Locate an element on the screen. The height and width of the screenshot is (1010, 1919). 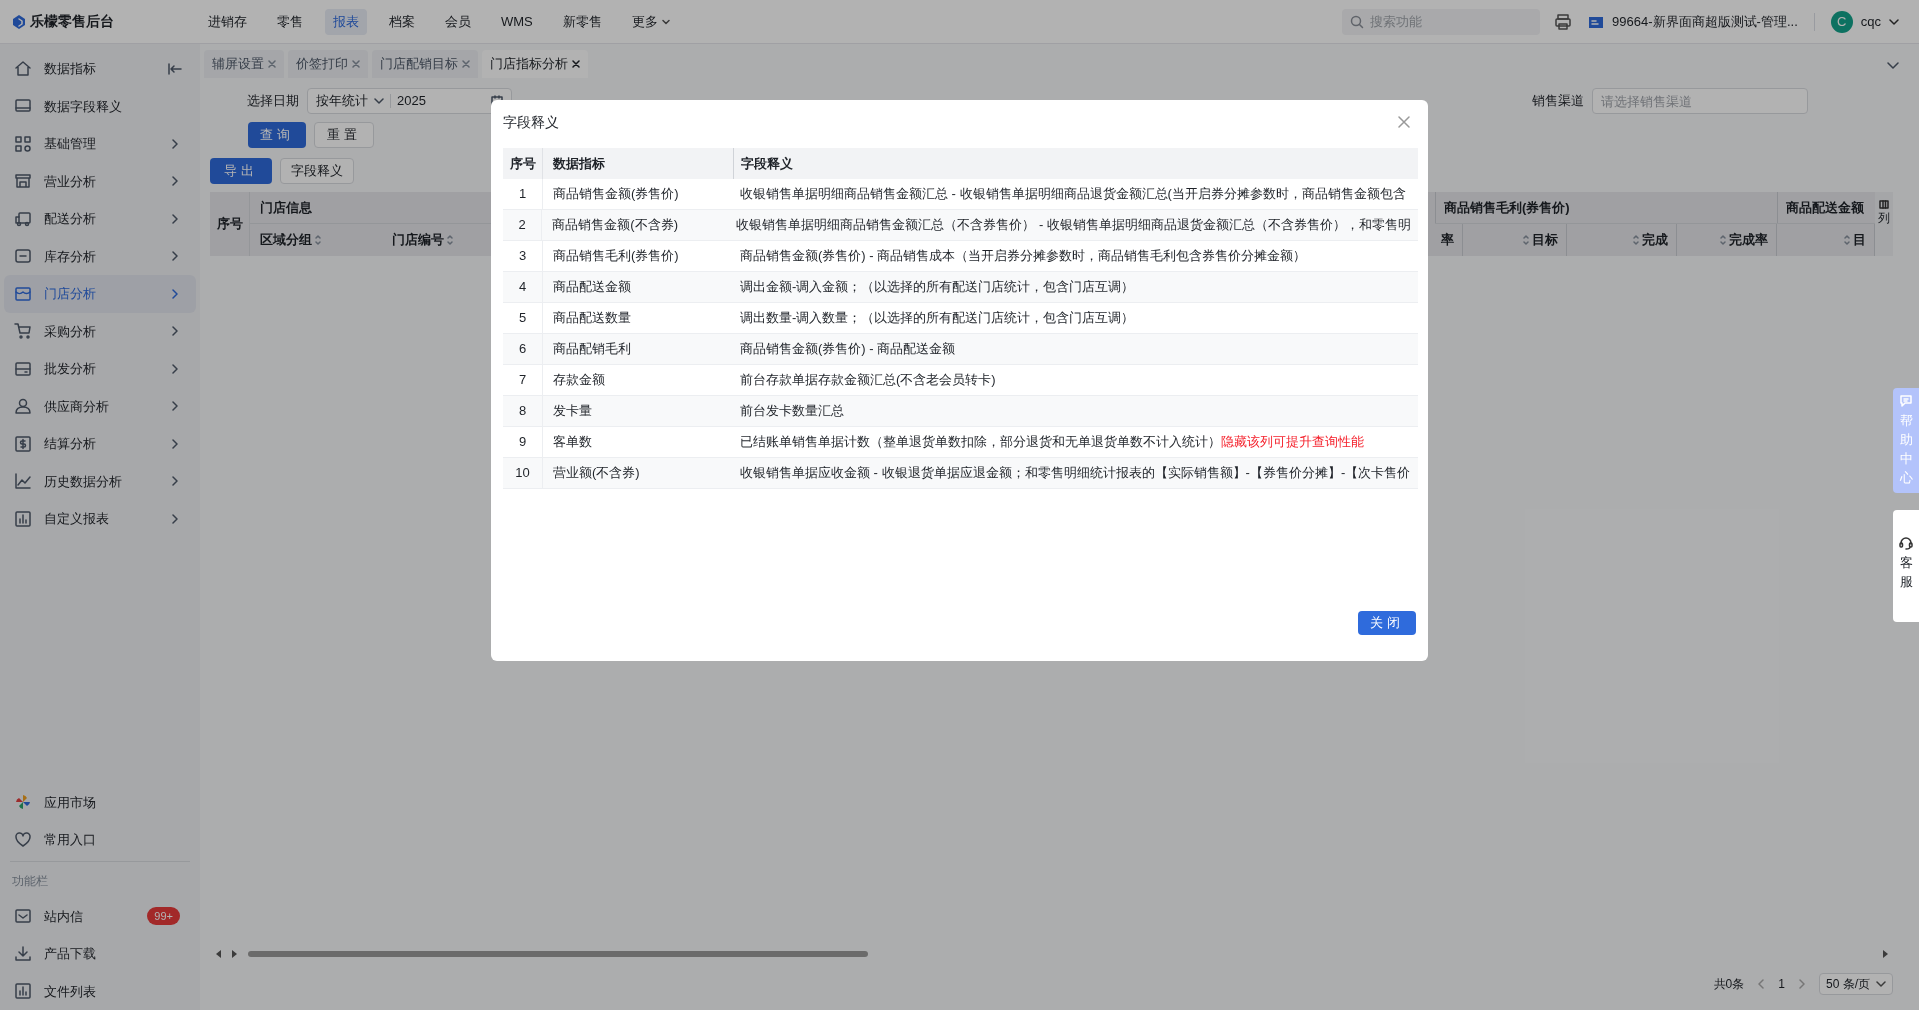
wallet-icon is located at coordinates (23, 368).